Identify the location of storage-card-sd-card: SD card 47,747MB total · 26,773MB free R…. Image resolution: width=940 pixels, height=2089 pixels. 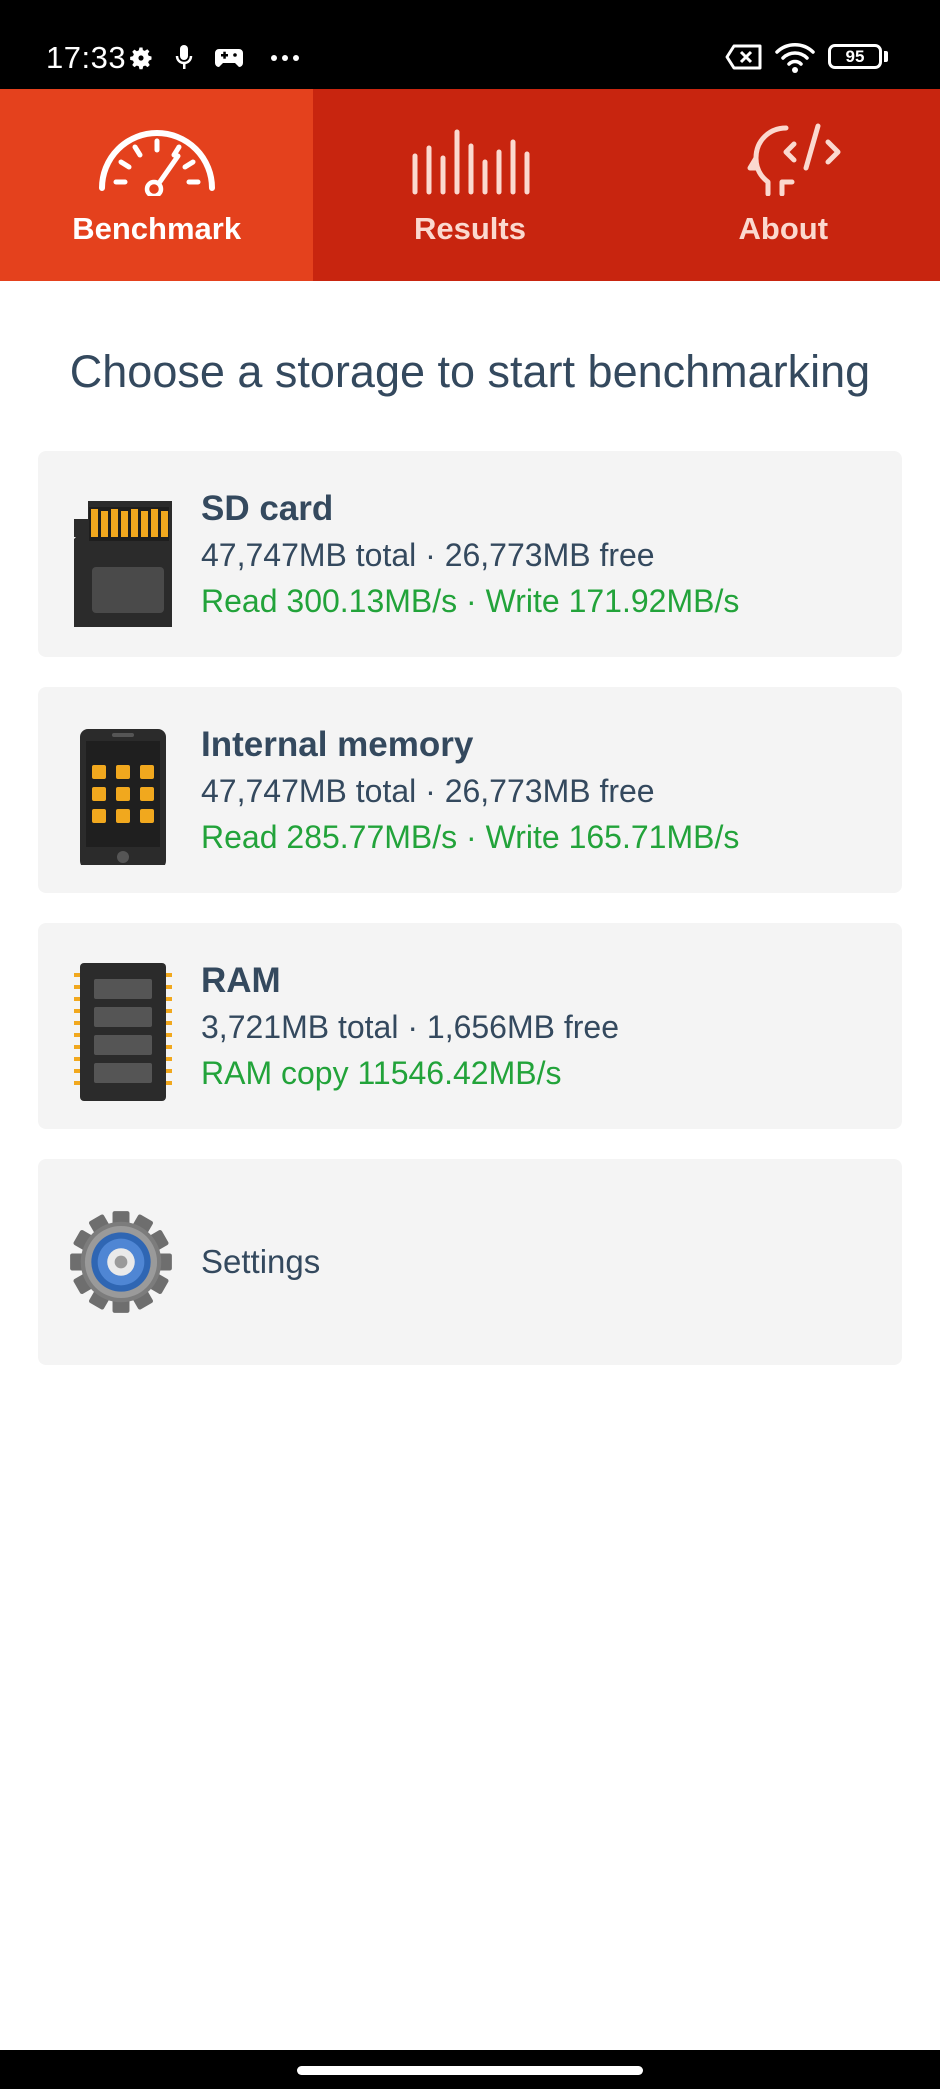
(470, 554).